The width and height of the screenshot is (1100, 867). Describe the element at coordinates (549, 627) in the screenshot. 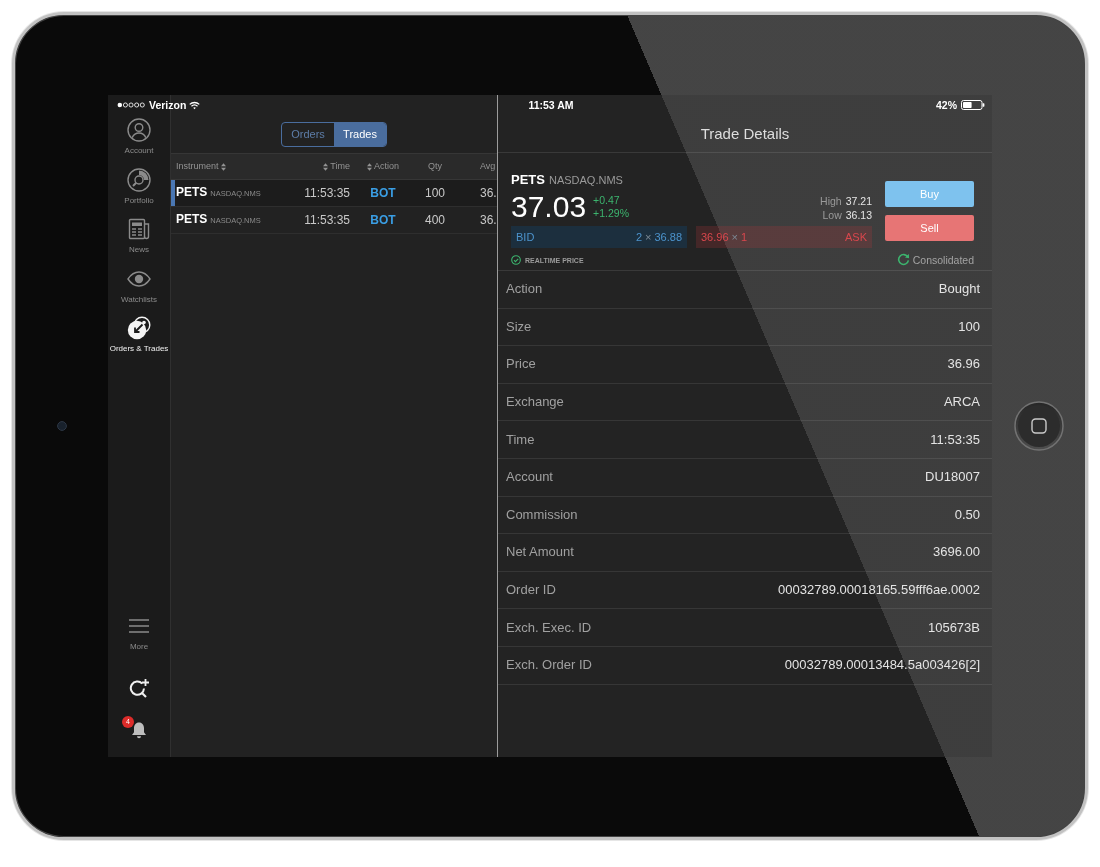

I see `field-label: Exch. Exec. ID` at that location.